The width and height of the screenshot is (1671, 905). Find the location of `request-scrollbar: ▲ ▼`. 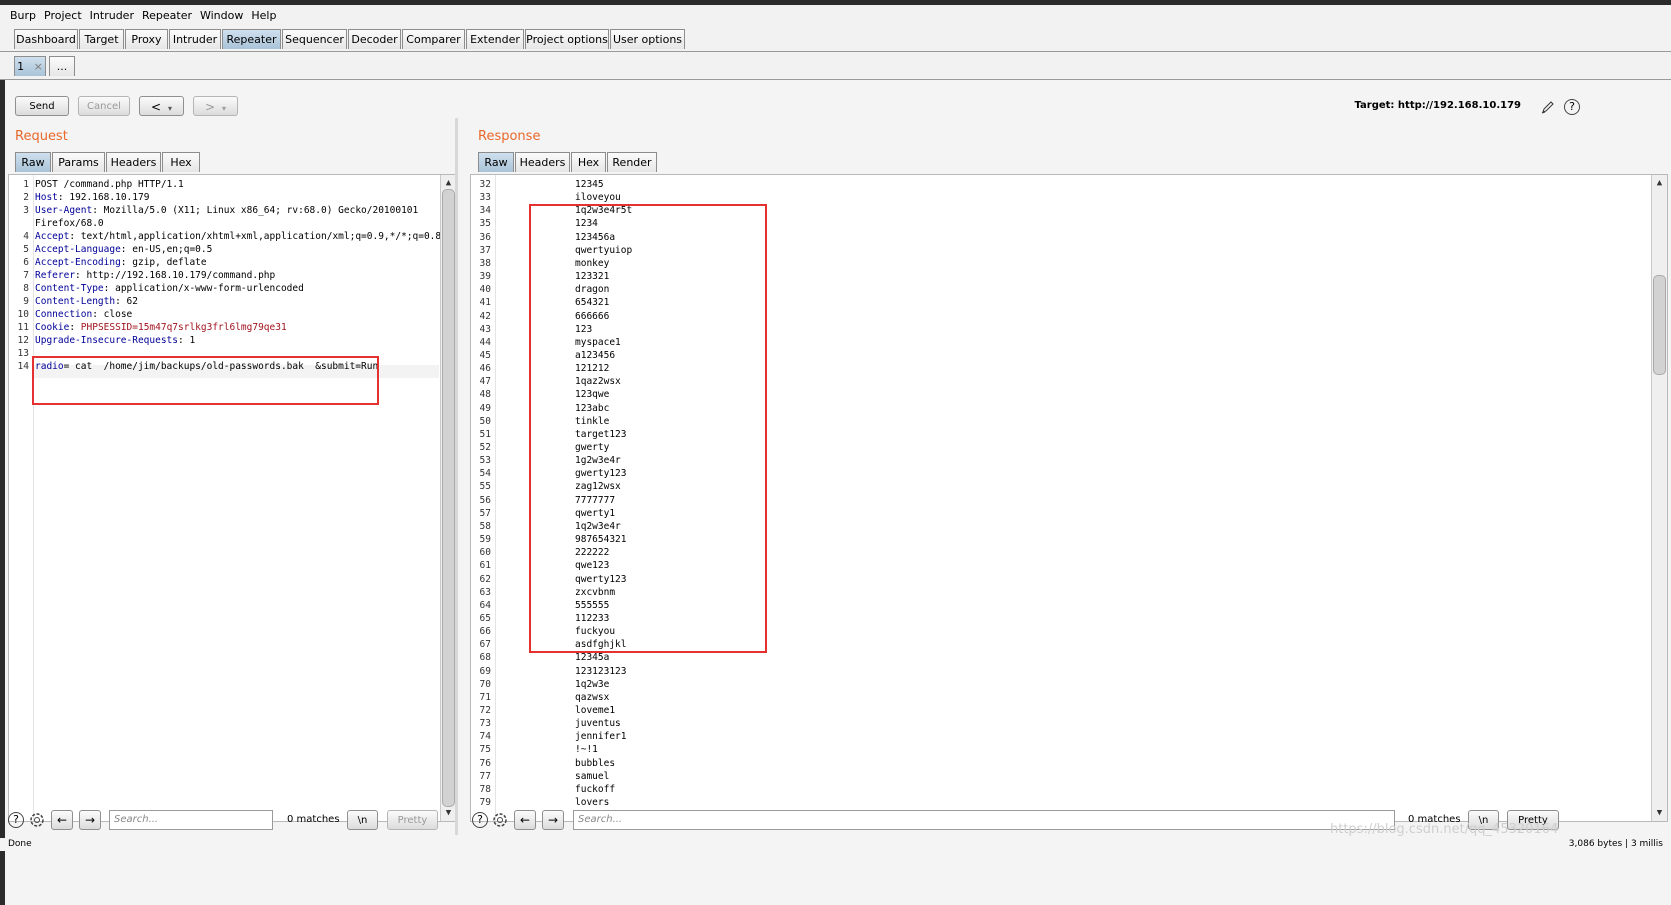

request-scrollbar: ▲ ▼ is located at coordinates (447, 498).